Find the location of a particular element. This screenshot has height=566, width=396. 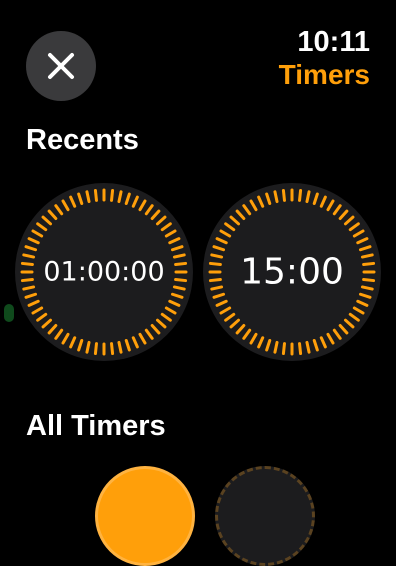

recents-heading: Recents is located at coordinates (82, 140).